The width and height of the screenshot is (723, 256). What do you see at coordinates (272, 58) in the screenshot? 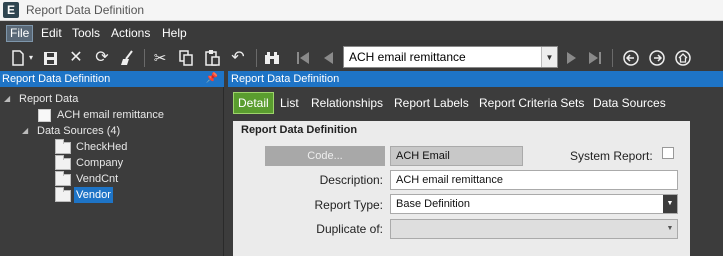
I see `search-icon` at bounding box center [272, 58].